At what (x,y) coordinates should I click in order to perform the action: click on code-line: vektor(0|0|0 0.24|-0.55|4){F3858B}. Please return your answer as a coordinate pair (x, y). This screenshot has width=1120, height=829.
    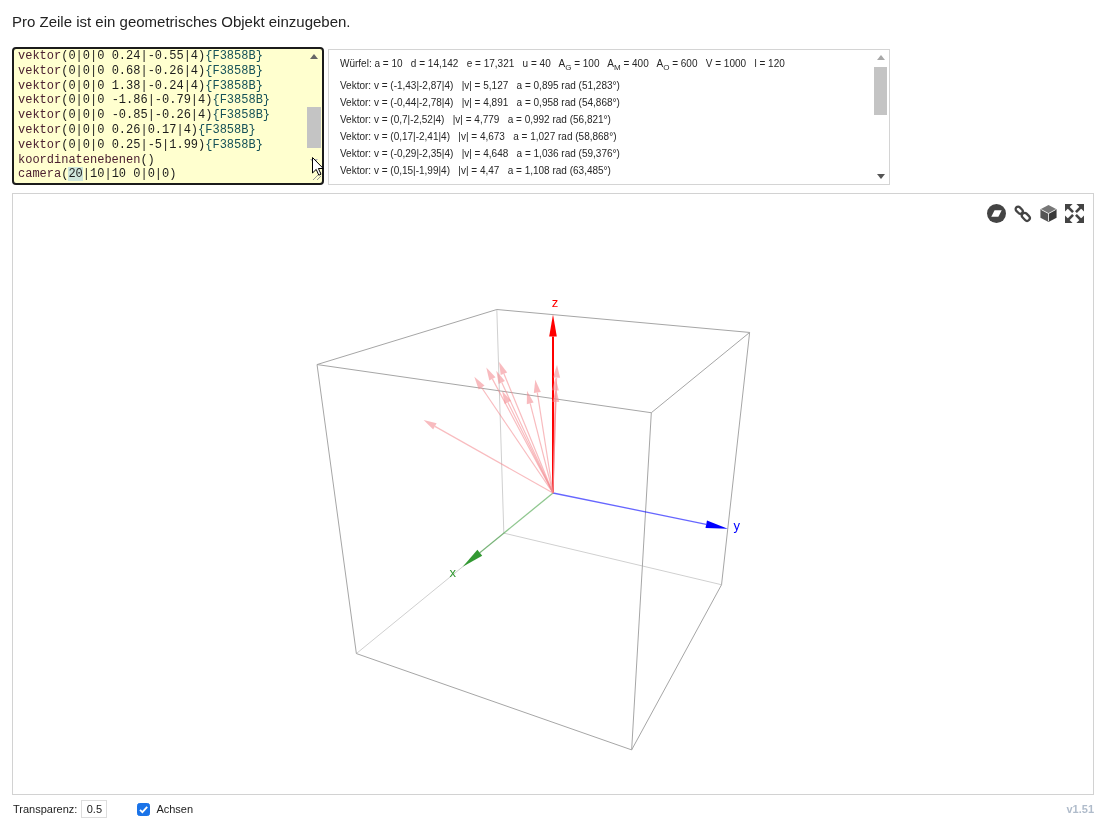
    Looking at the image, I should click on (141, 56).